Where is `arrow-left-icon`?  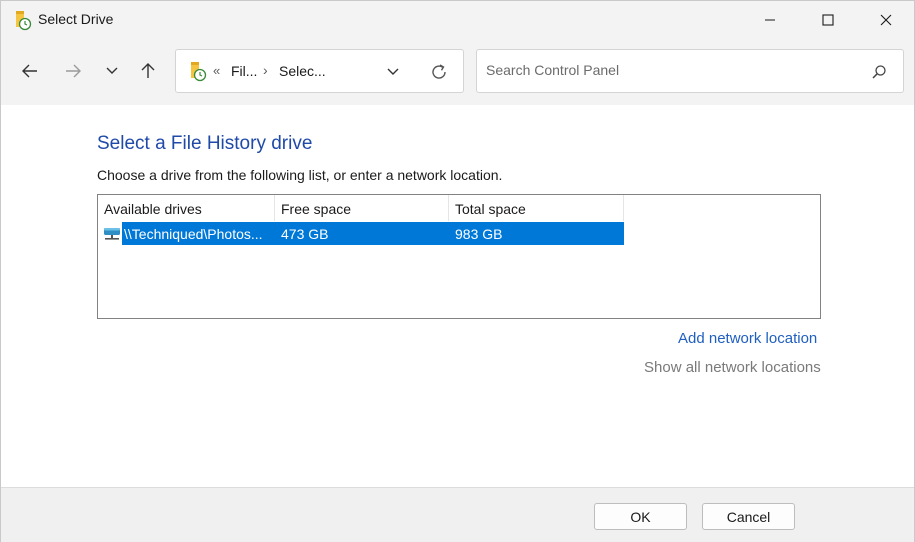
arrow-left-icon is located at coordinates (29, 71).